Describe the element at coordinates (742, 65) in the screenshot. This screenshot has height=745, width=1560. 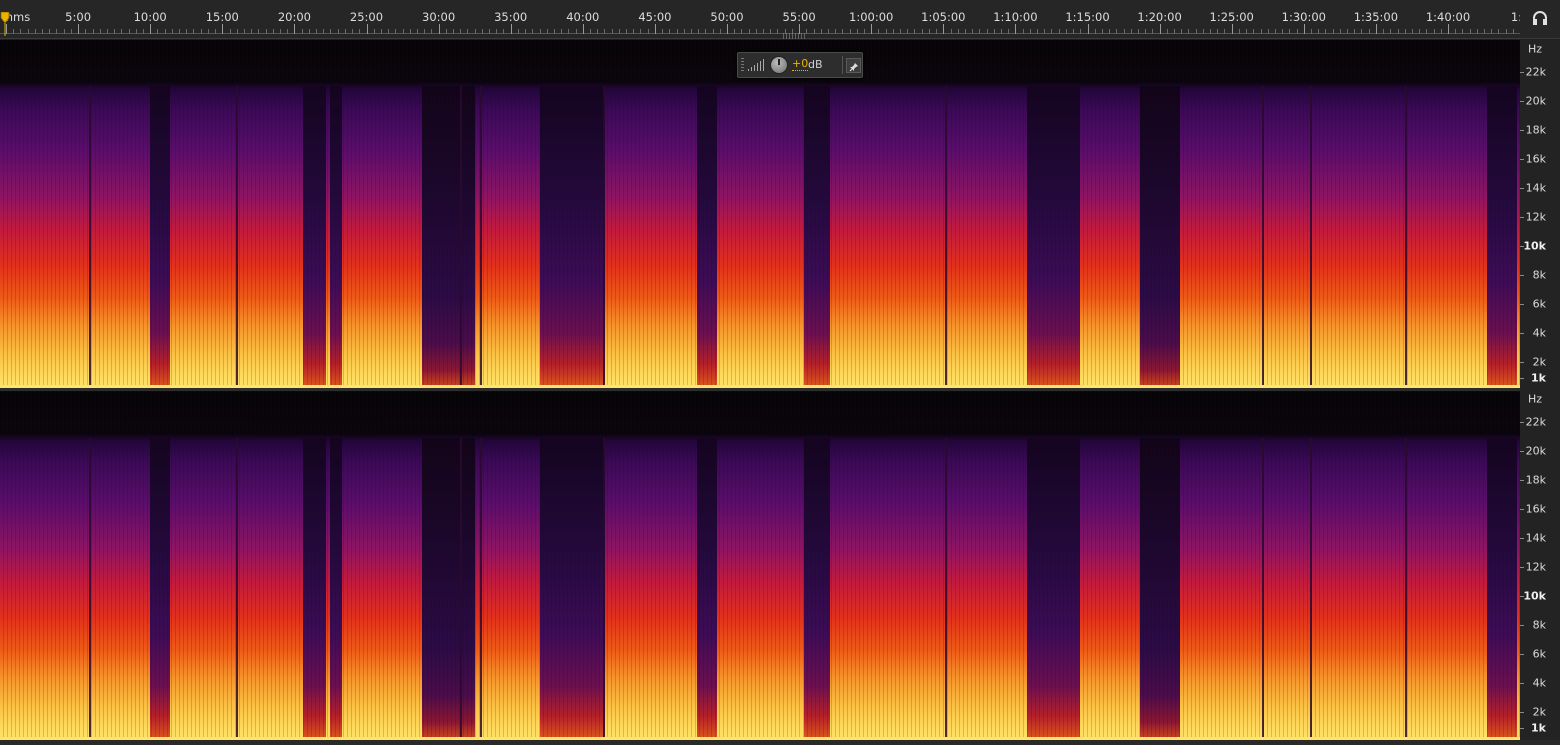
I see `hud-grip` at that location.